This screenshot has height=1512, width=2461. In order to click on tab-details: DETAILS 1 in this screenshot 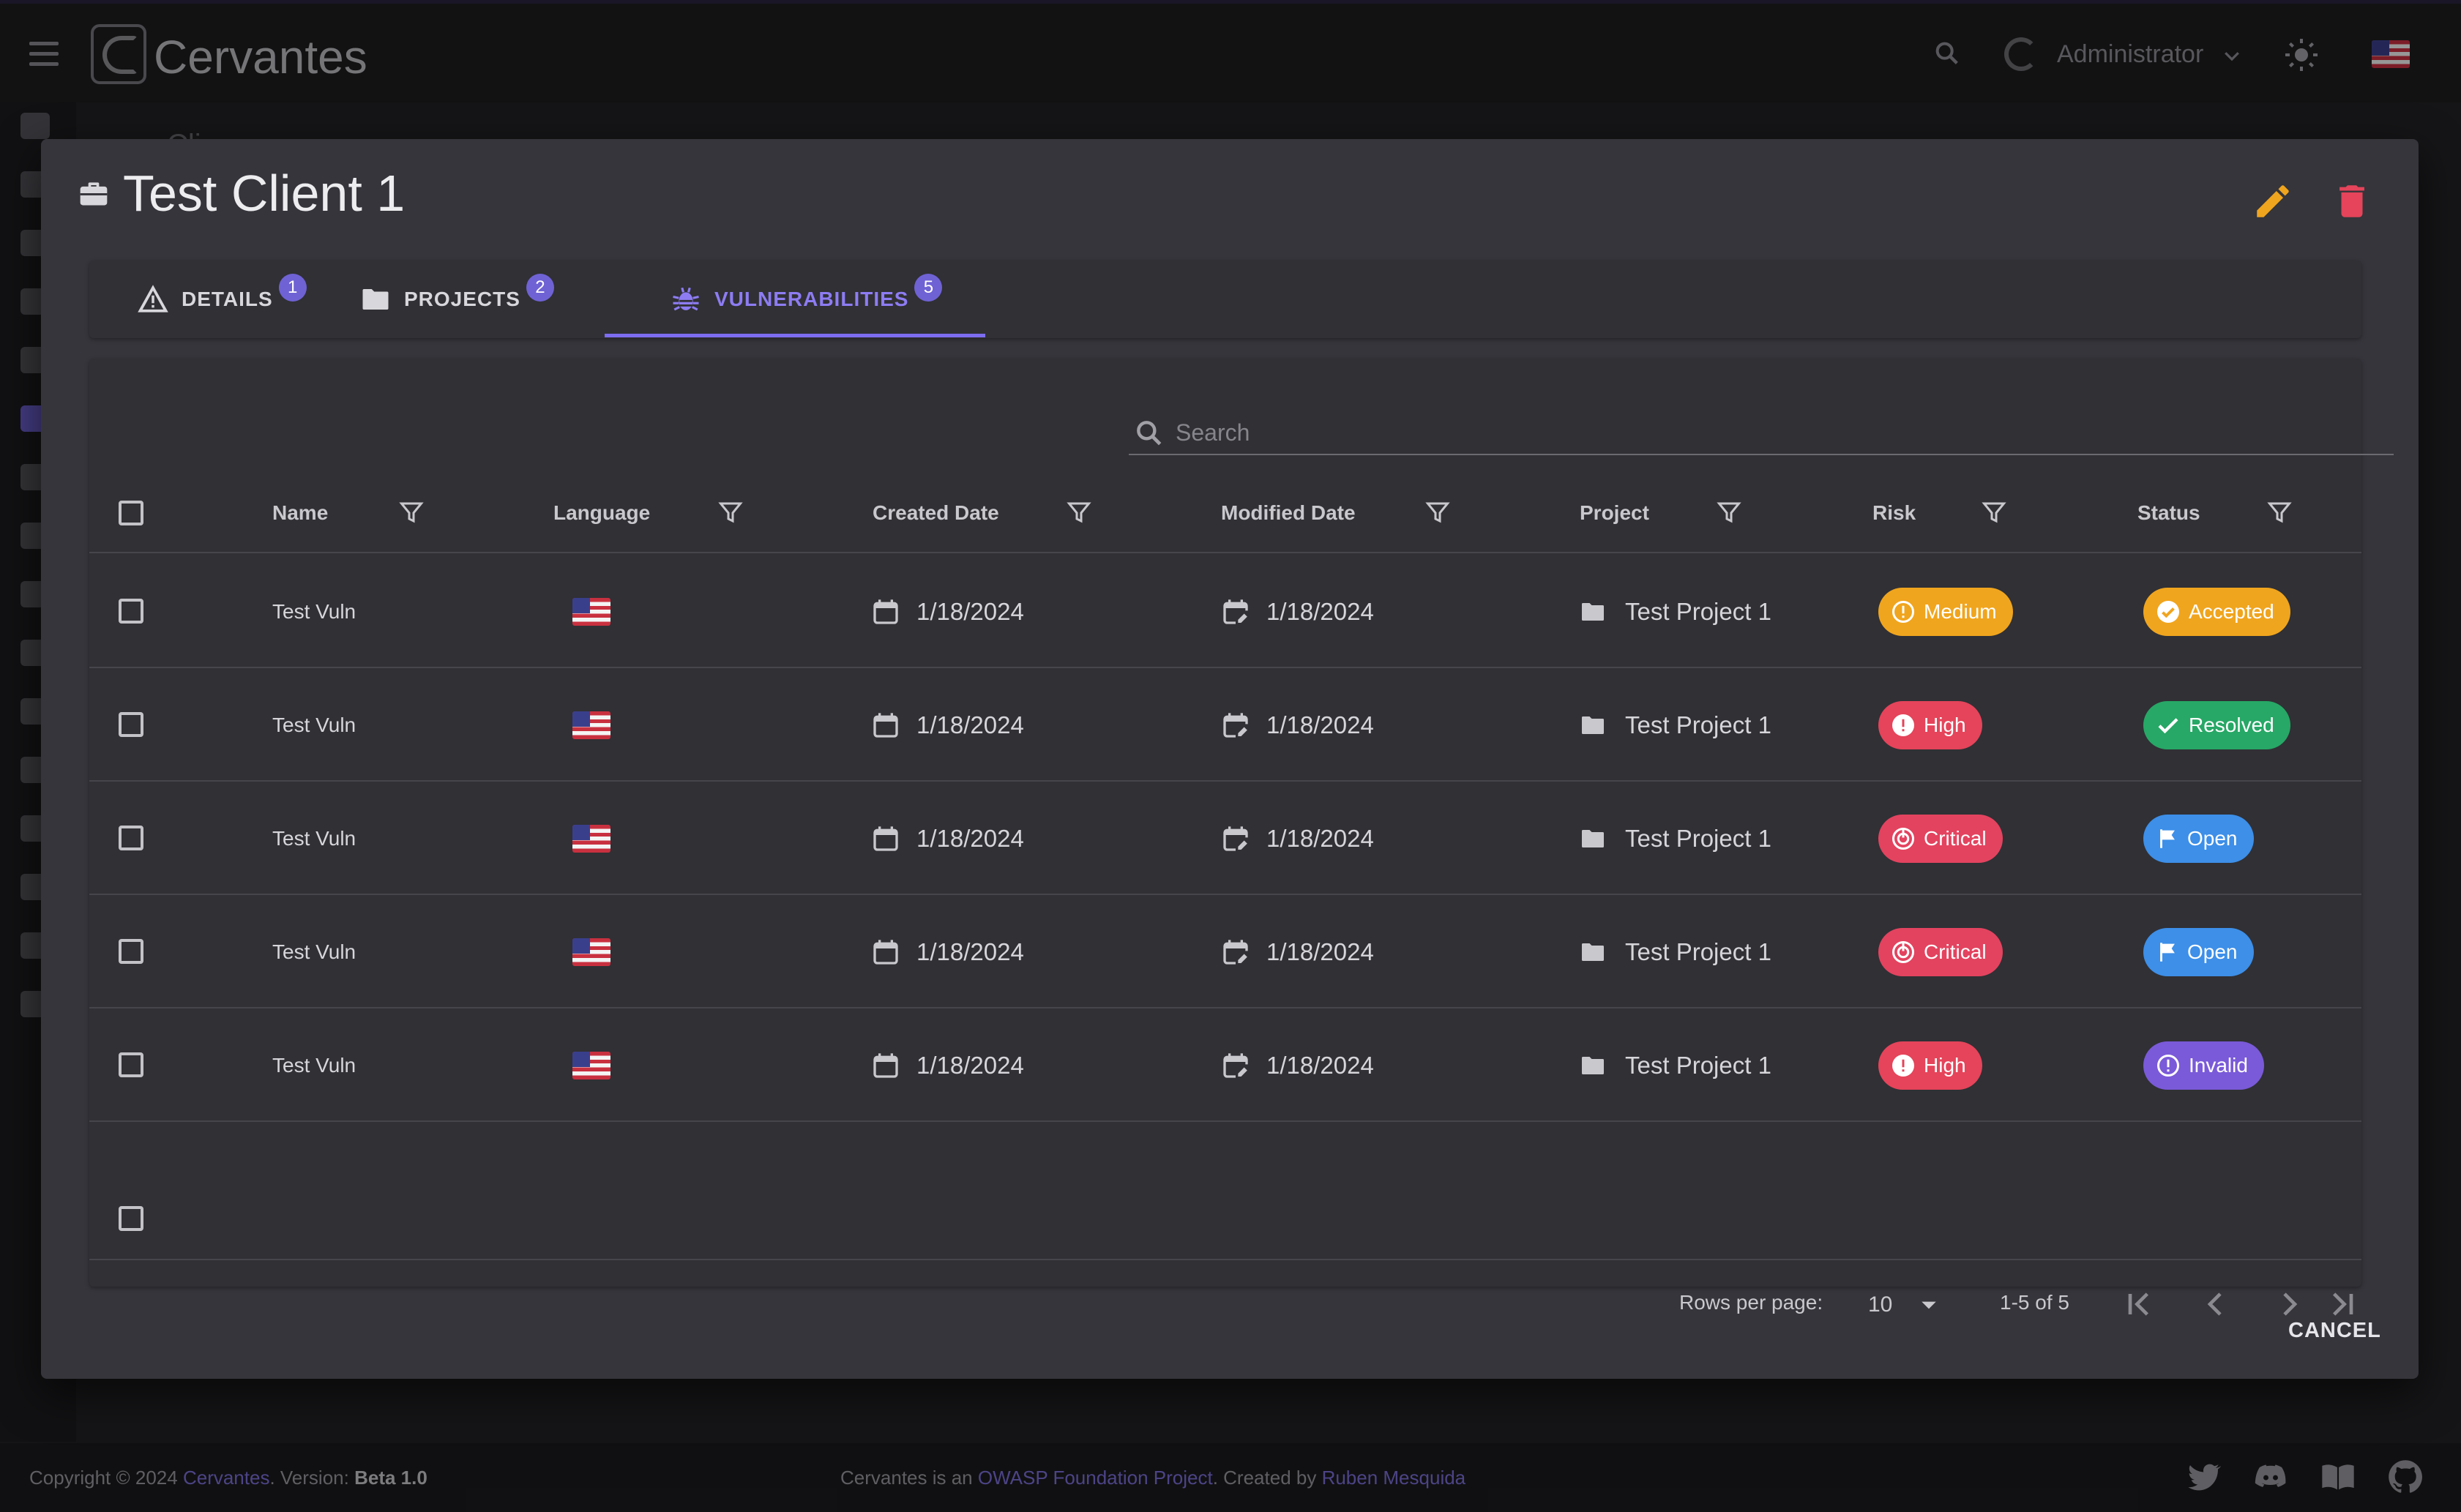, I will do `click(222, 299)`.